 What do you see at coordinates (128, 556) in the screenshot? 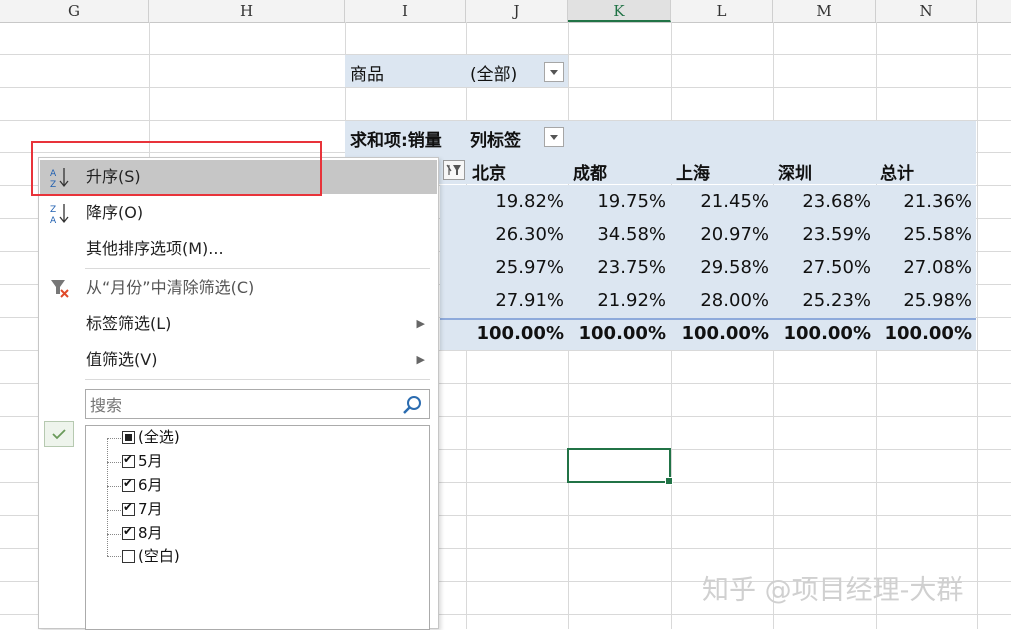
I see `blank-checkbox` at bounding box center [128, 556].